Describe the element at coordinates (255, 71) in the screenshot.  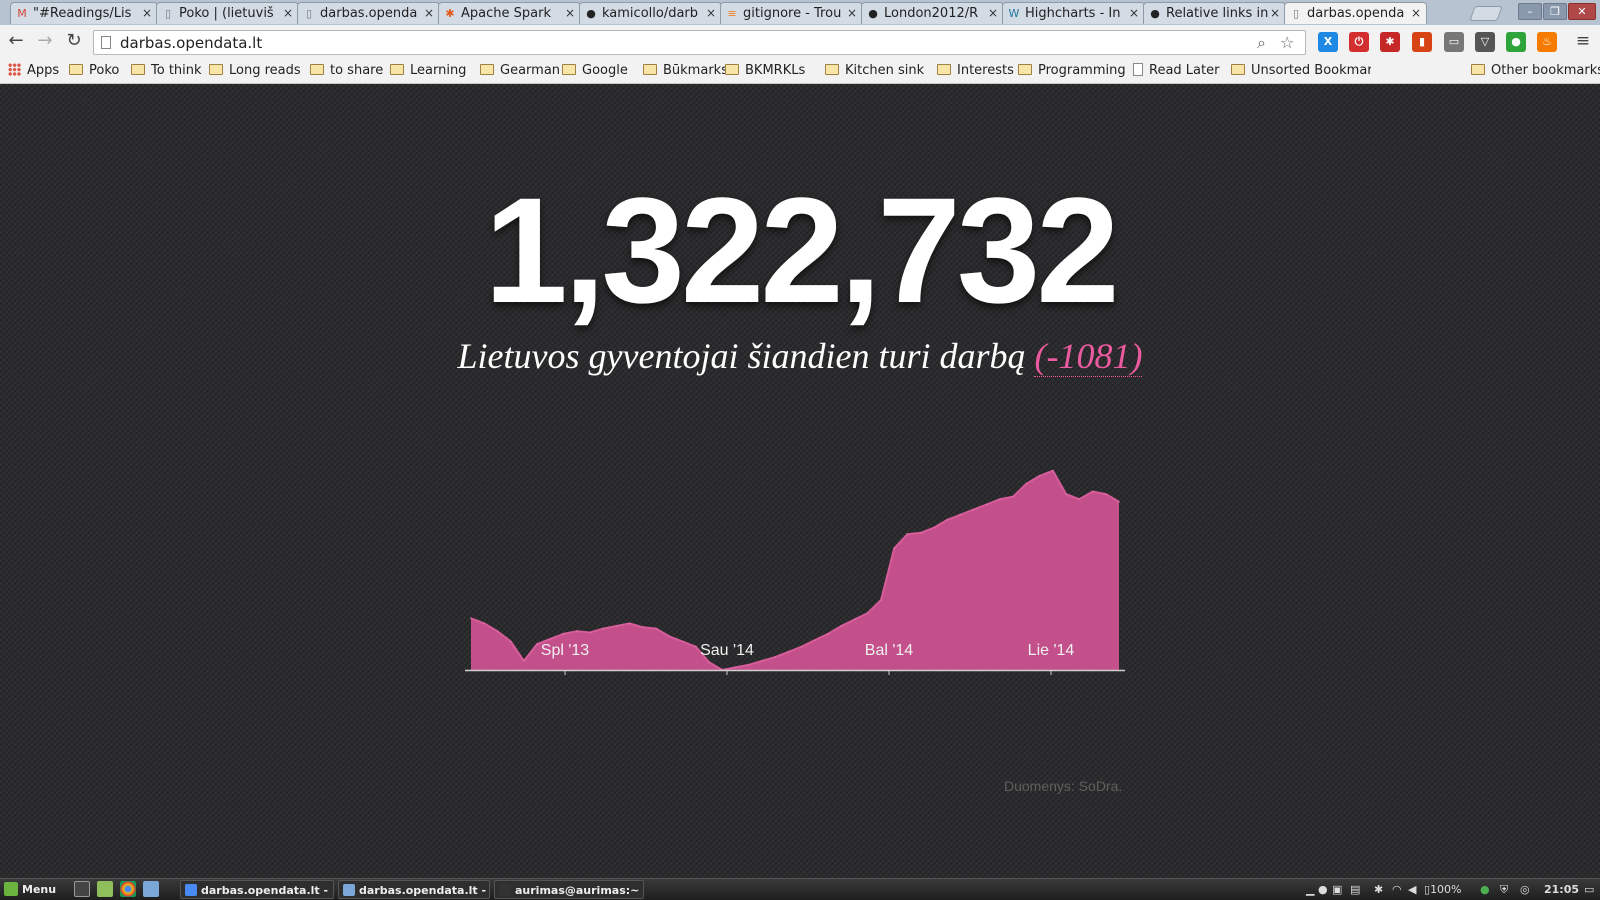
I see `bookmark-long-reads: Long reads` at that location.